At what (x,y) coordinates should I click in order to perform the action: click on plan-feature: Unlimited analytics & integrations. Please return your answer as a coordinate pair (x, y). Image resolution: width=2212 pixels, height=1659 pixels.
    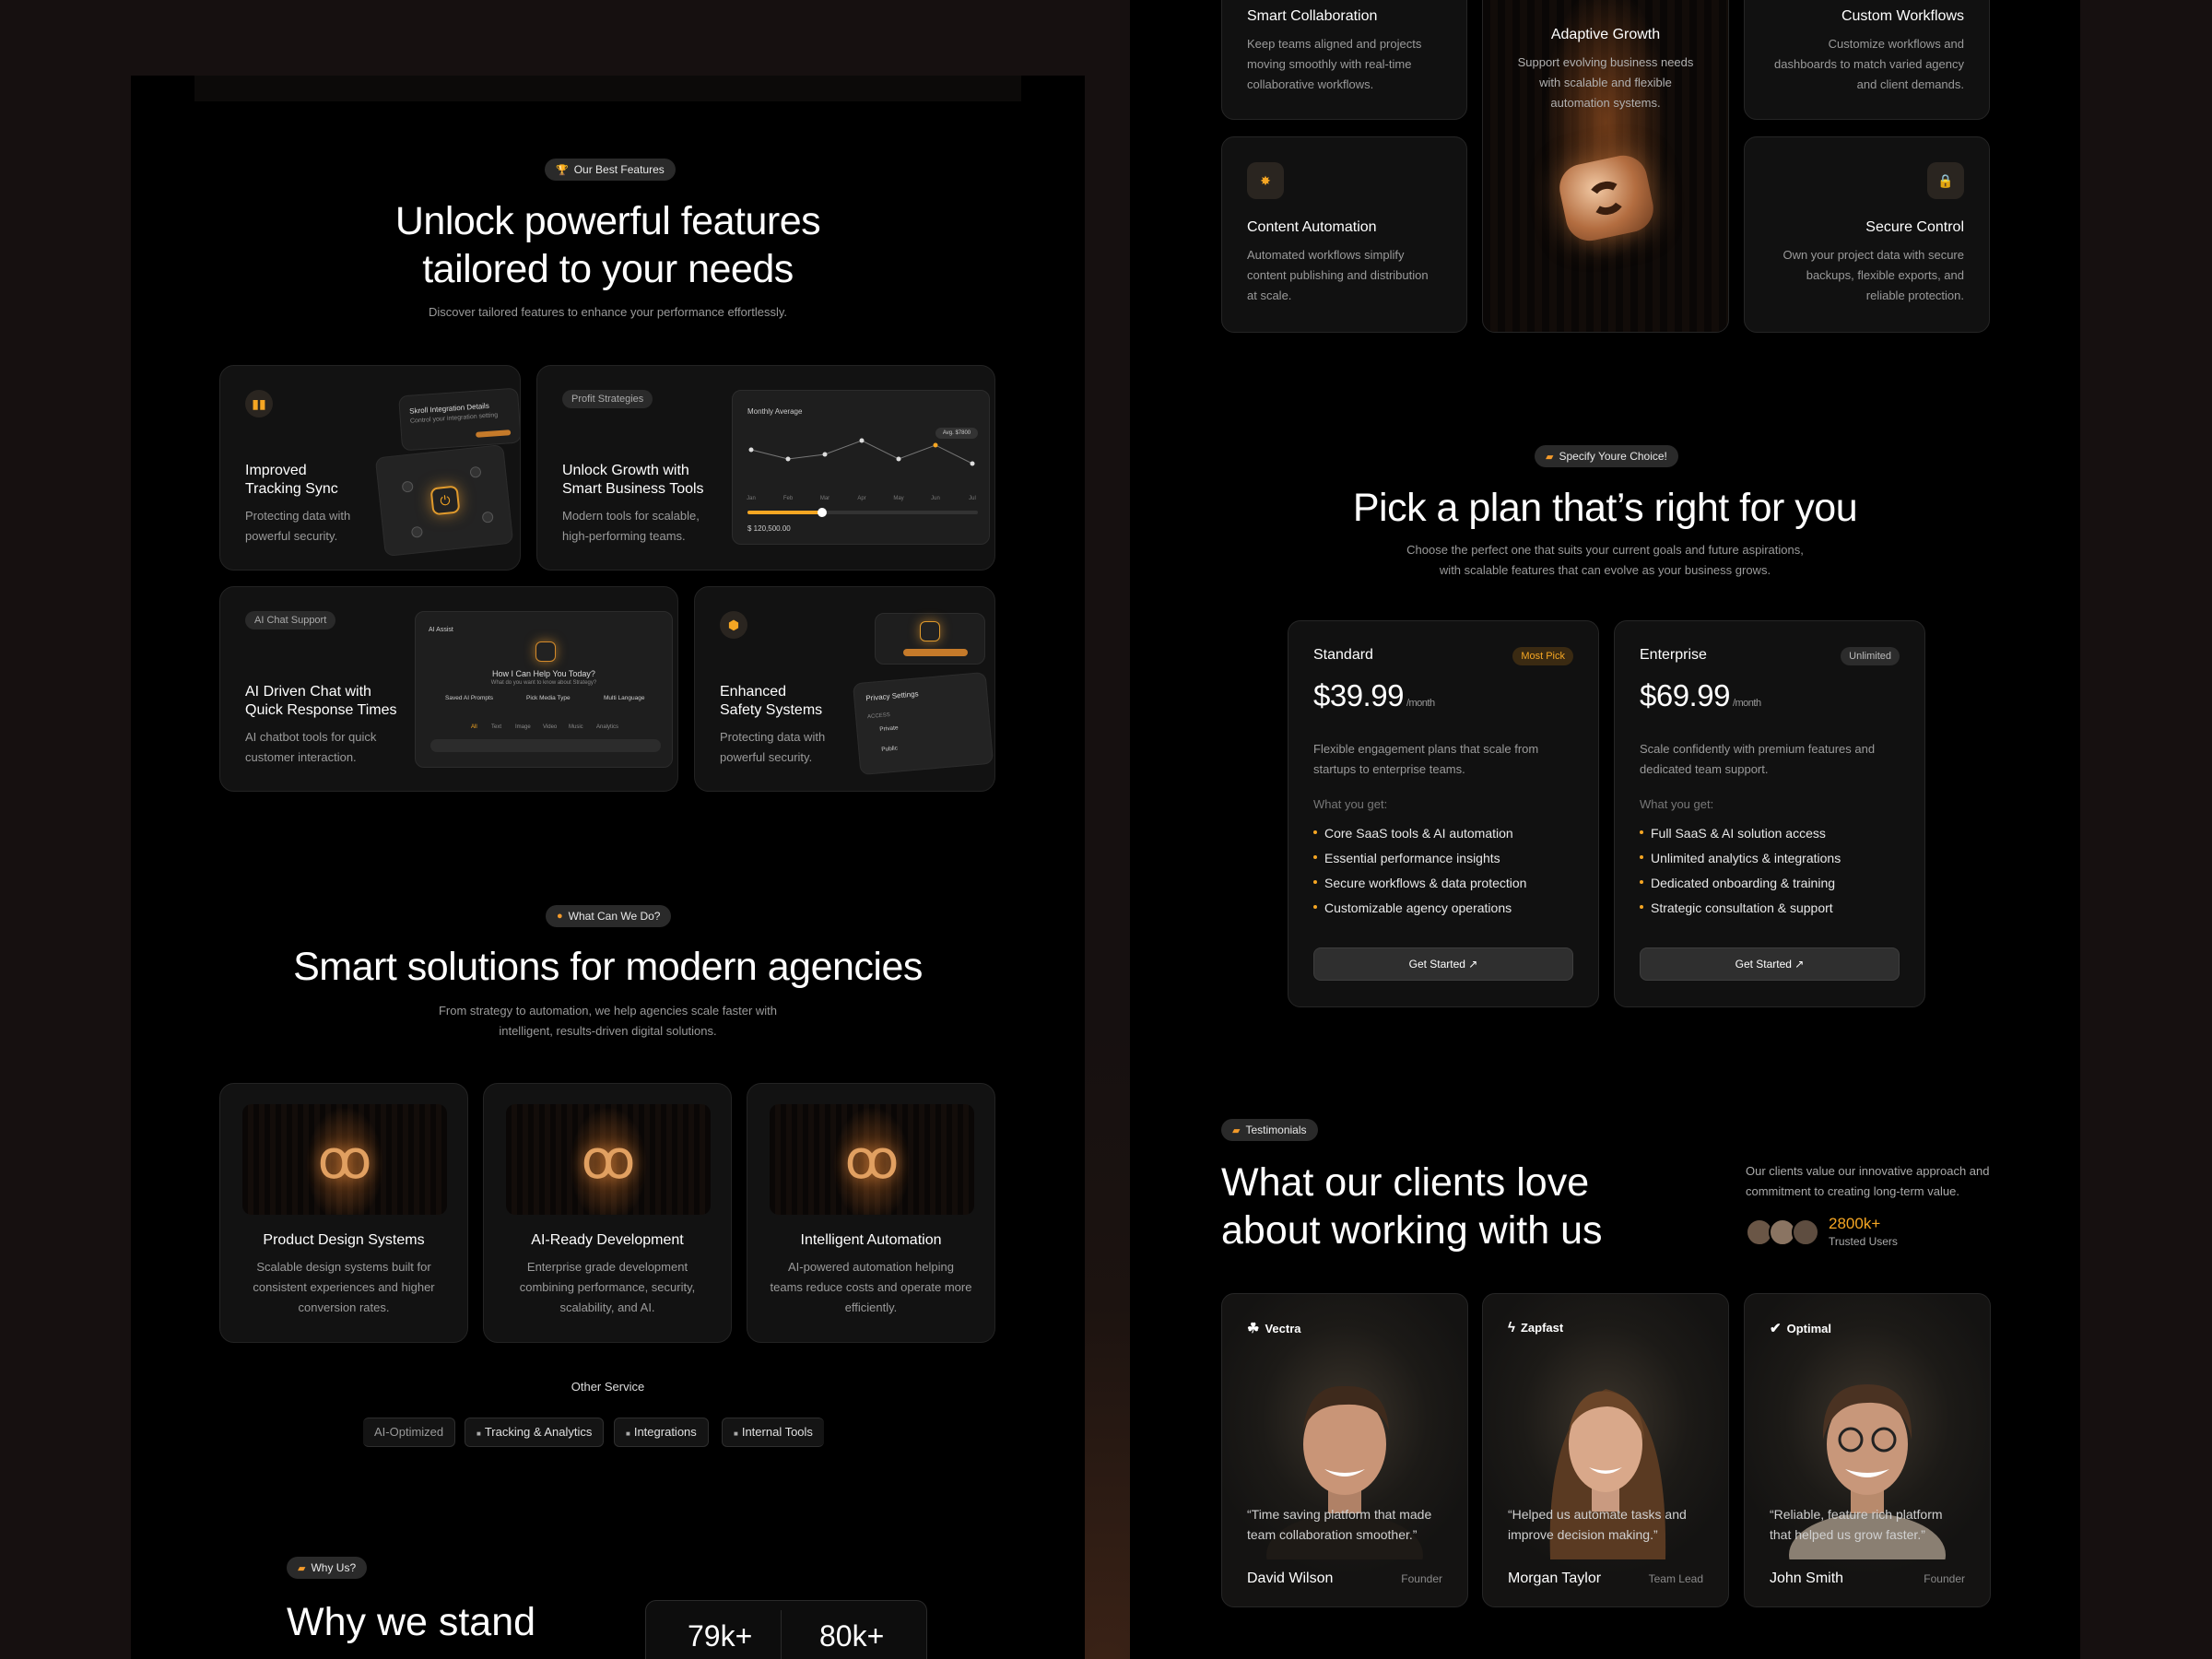
    Looking at the image, I should click on (1740, 858).